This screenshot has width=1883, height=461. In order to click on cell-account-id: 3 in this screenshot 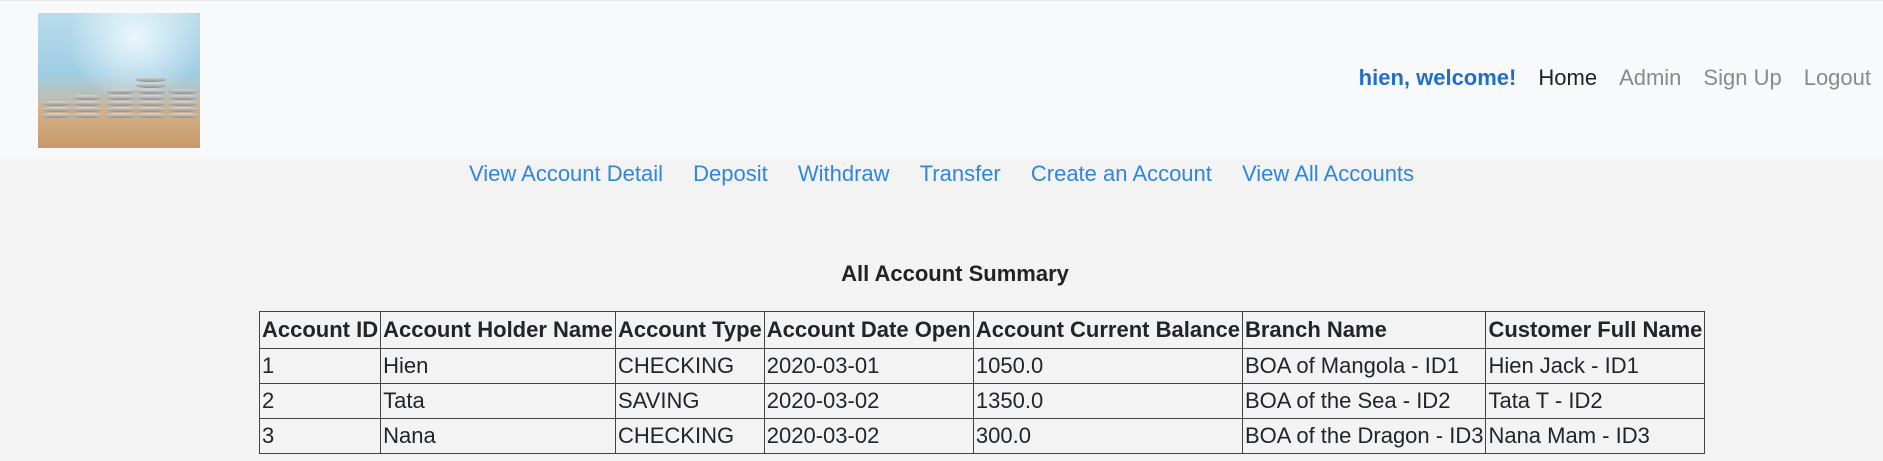, I will do `click(320, 436)`.